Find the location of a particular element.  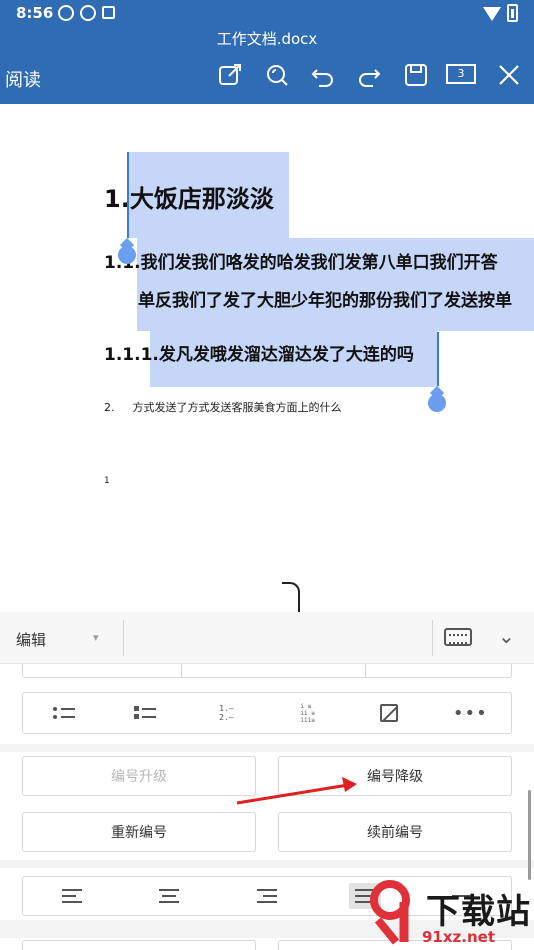

document-title: 工作文档.docx is located at coordinates (267, 39).